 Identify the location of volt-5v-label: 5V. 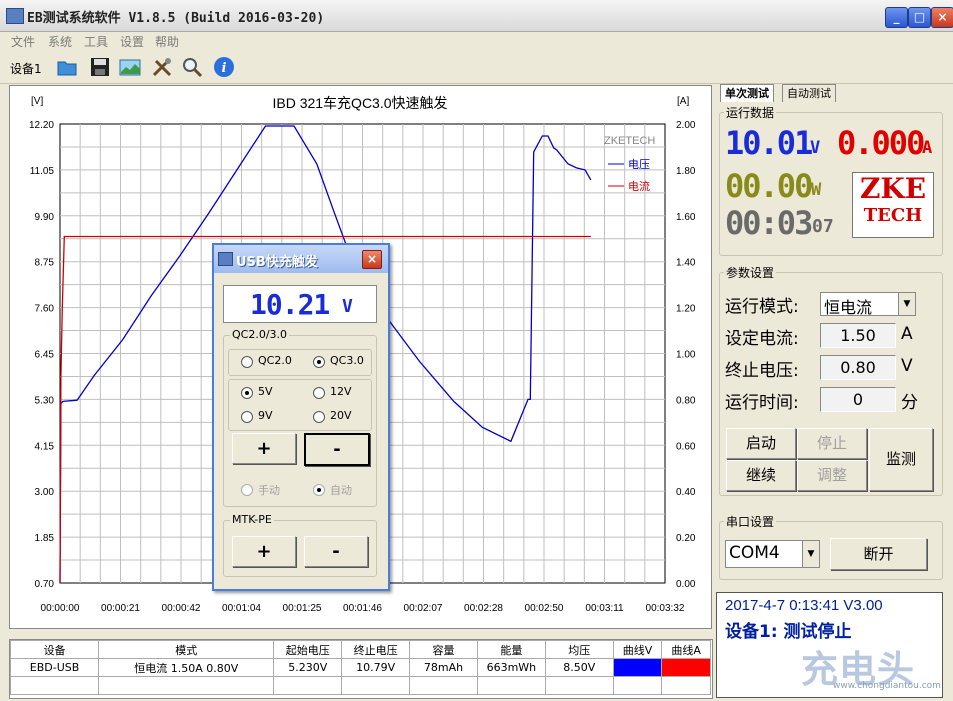
(265, 391).